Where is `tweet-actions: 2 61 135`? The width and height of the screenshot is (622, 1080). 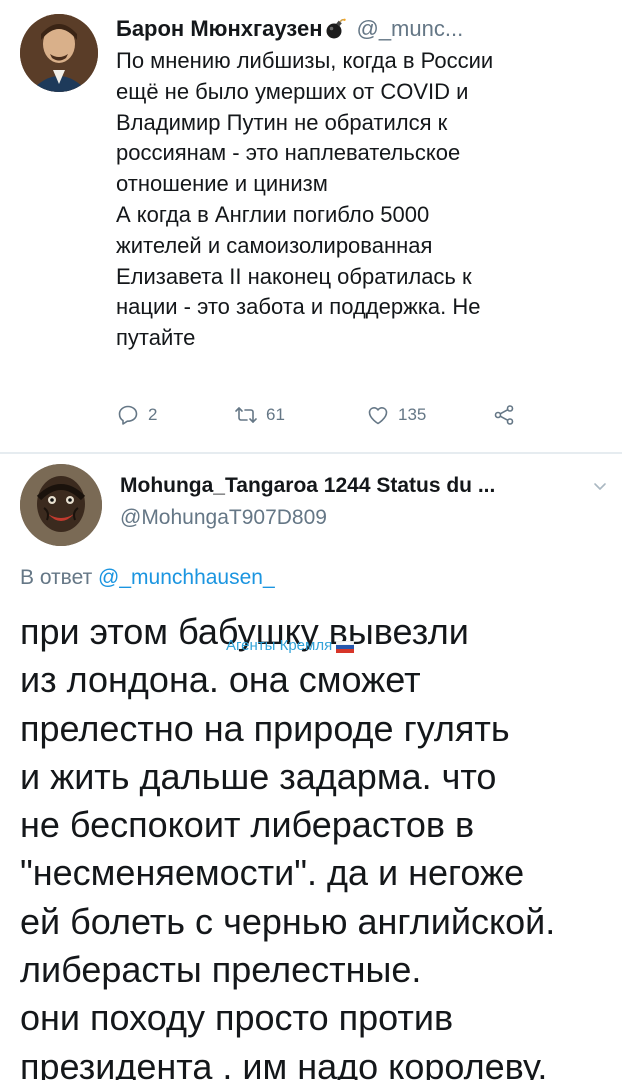
tweet-actions: 2 61 135 is located at coordinates (326, 415).